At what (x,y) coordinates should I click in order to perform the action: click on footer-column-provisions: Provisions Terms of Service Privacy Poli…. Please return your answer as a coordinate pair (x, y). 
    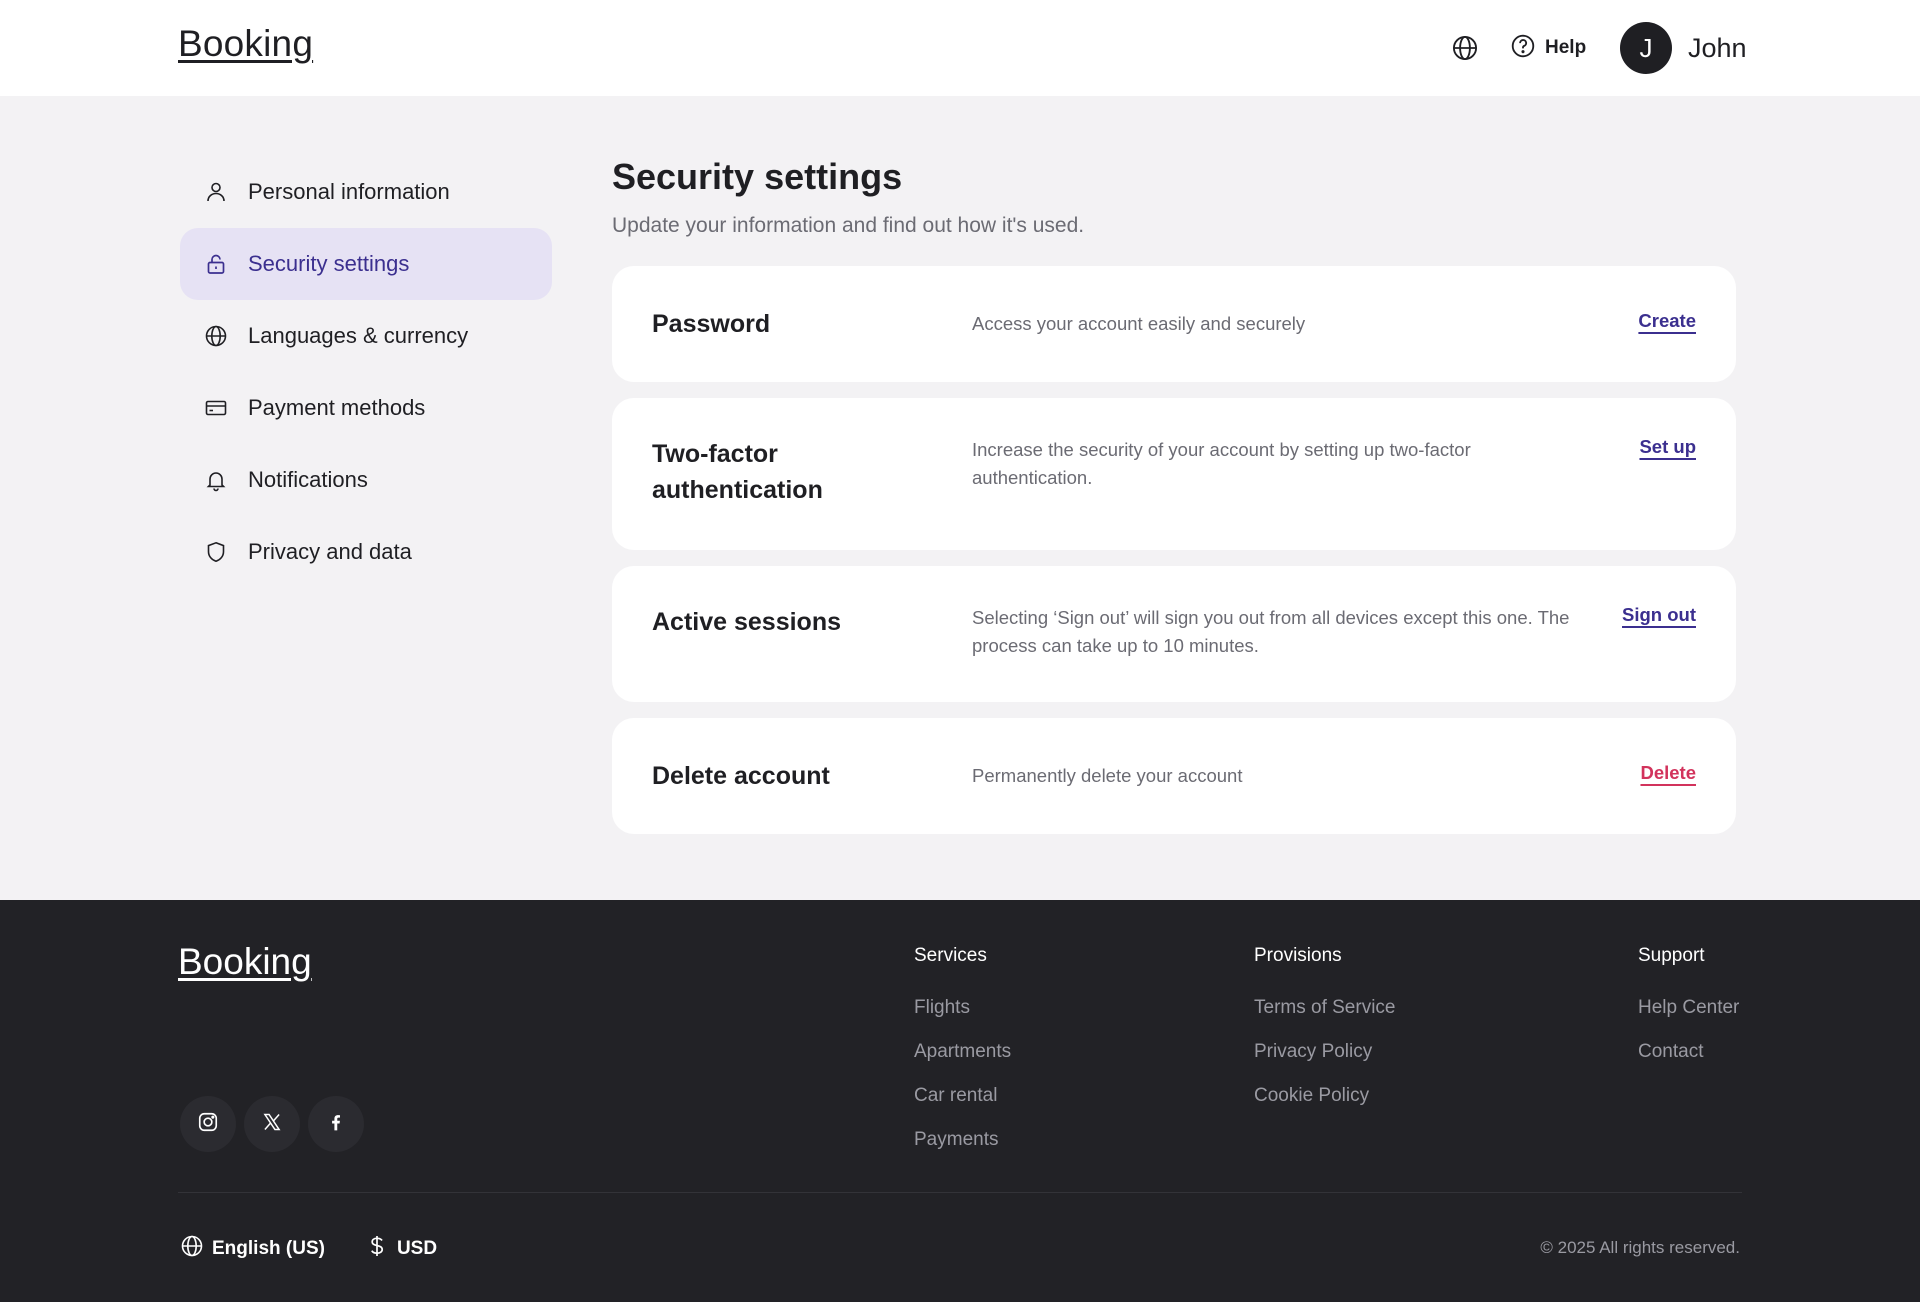
    Looking at the image, I should click on (1324, 1036).